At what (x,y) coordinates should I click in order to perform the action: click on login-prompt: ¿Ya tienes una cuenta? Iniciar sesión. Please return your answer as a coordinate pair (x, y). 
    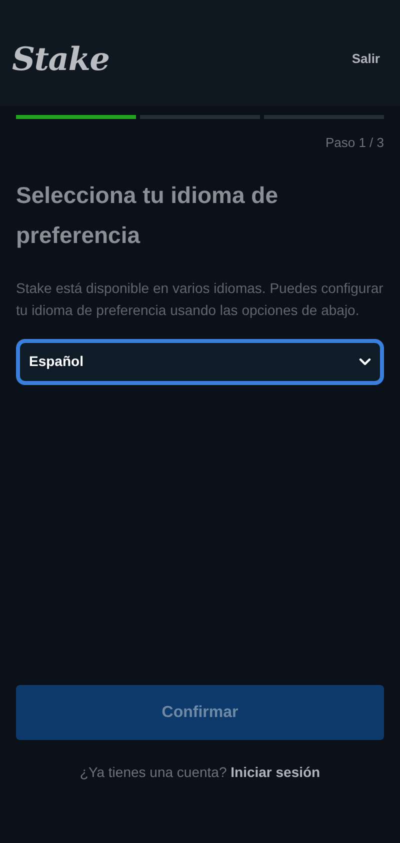
    Looking at the image, I should click on (200, 772).